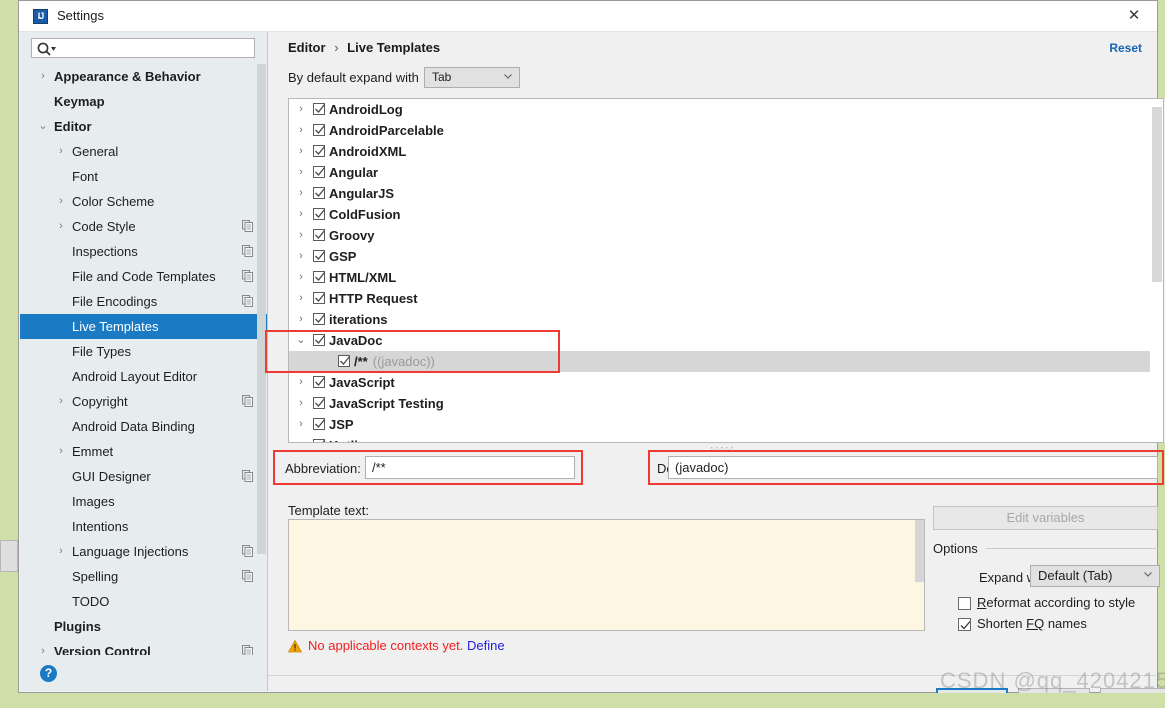  What do you see at coordinates (143, 476) in the screenshot?
I see `sidebar-item-gui-designer: GUI Designer` at bounding box center [143, 476].